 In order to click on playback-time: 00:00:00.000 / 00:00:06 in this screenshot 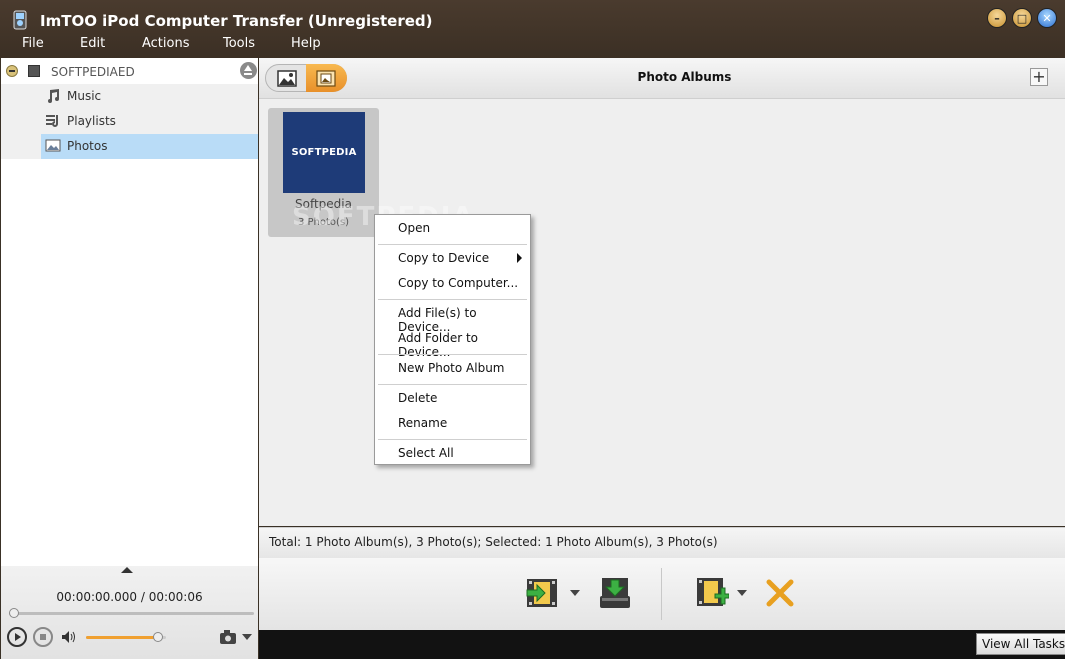, I will do `click(129, 597)`.